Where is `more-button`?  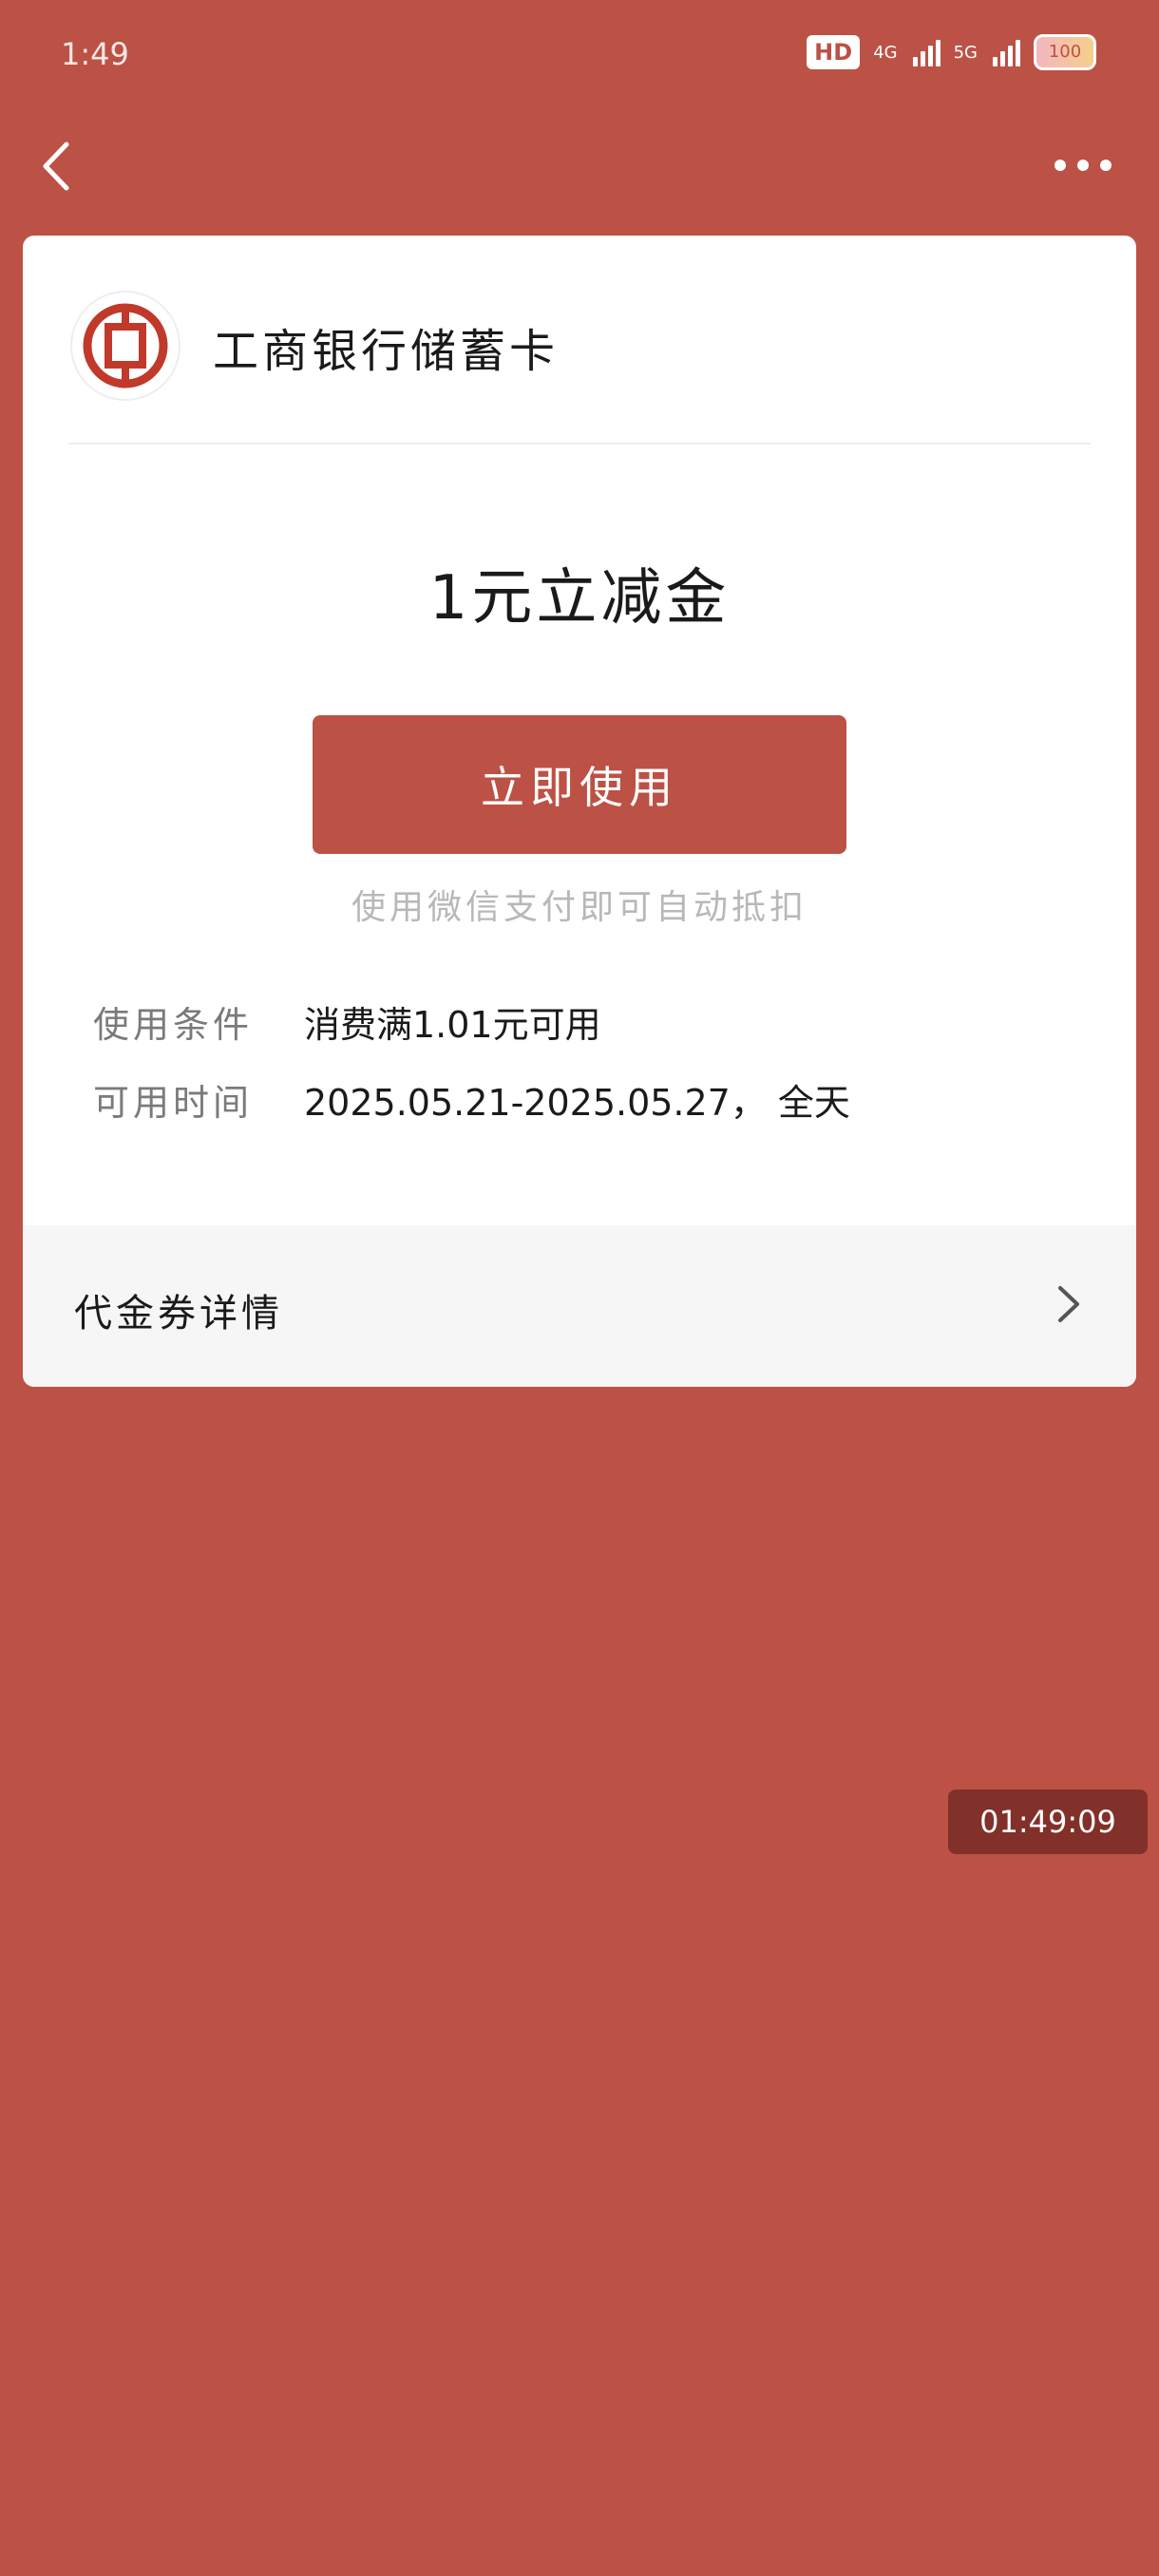
more-button is located at coordinates (1083, 165).